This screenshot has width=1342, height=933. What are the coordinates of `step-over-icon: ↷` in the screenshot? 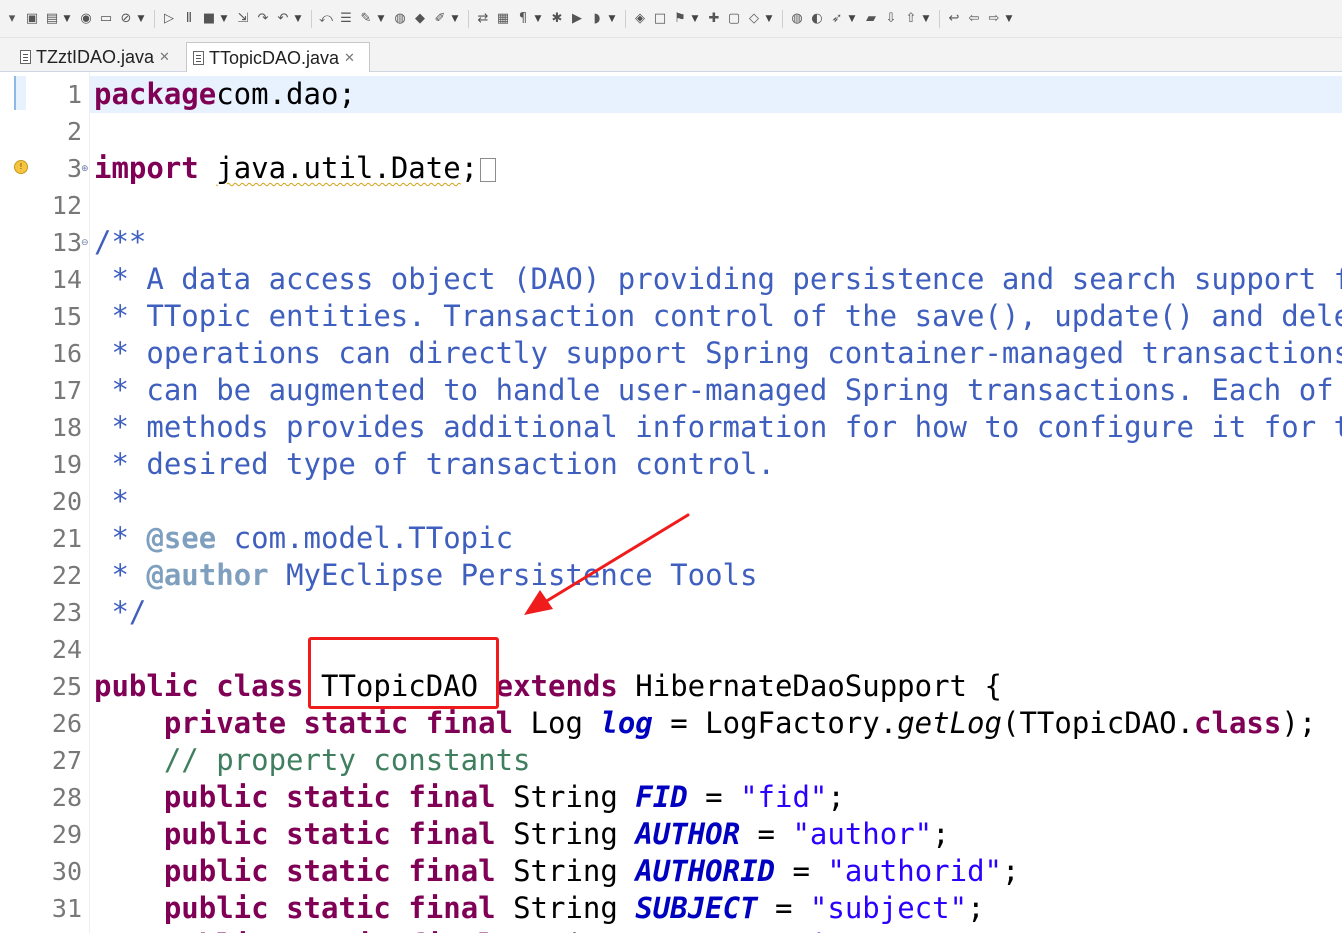 It's located at (263, 19).